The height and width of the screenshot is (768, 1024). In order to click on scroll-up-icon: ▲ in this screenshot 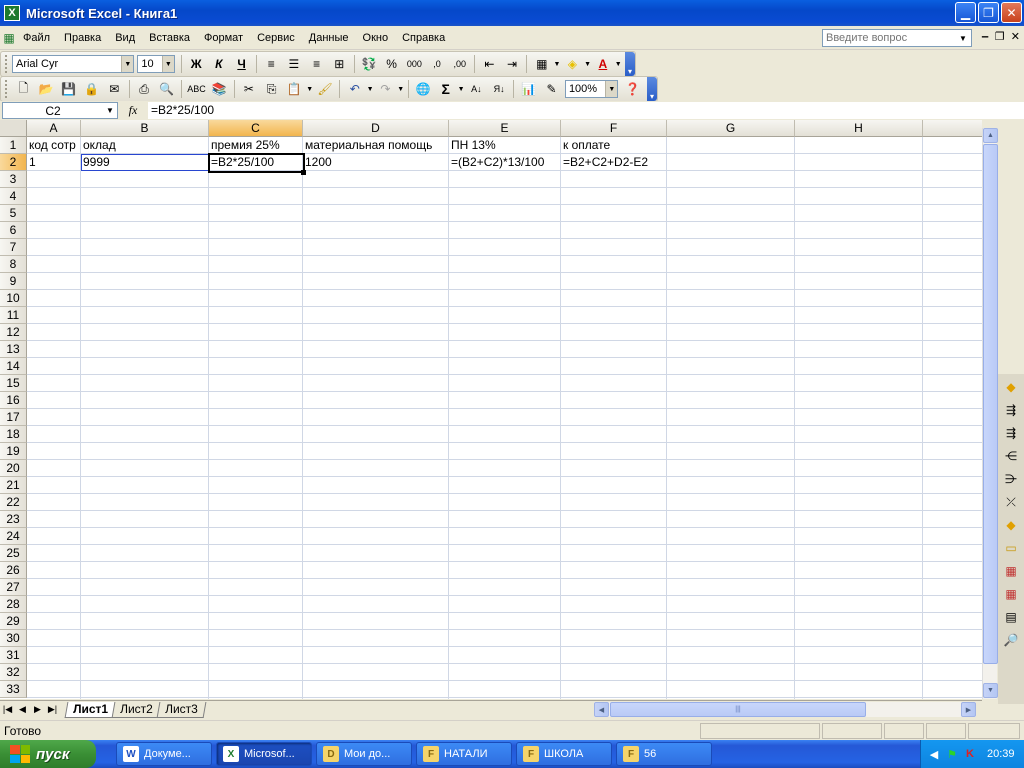, I will do `click(990, 135)`.